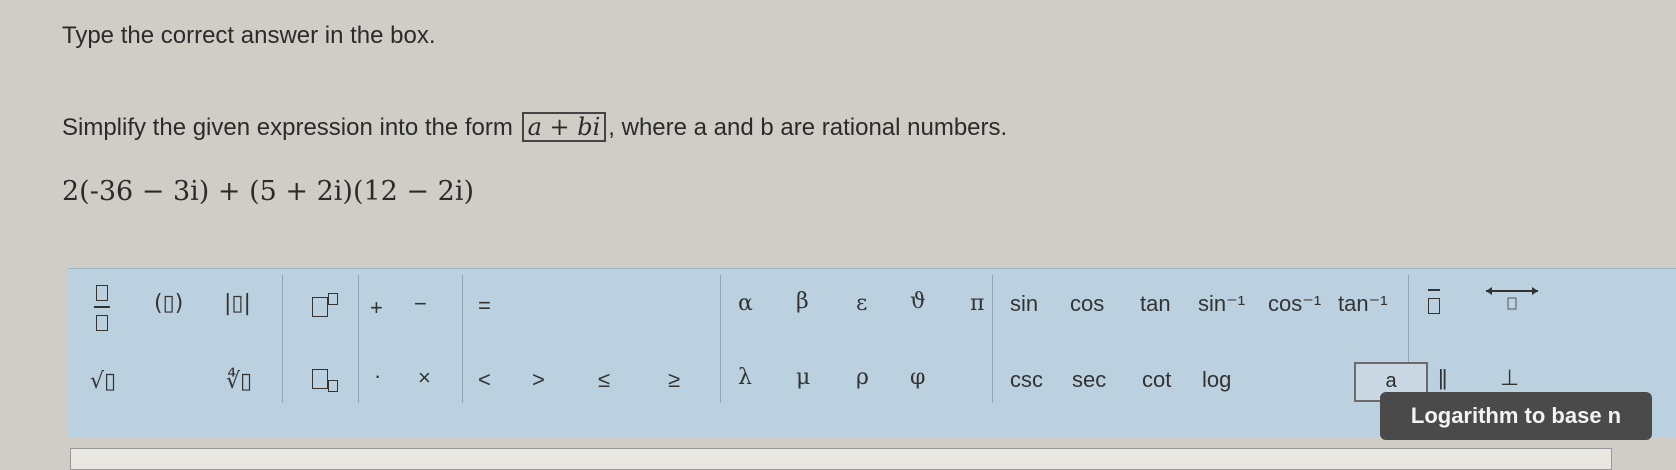  What do you see at coordinates (538, 380) in the screenshot?
I see `greater-than-button: >` at bounding box center [538, 380].